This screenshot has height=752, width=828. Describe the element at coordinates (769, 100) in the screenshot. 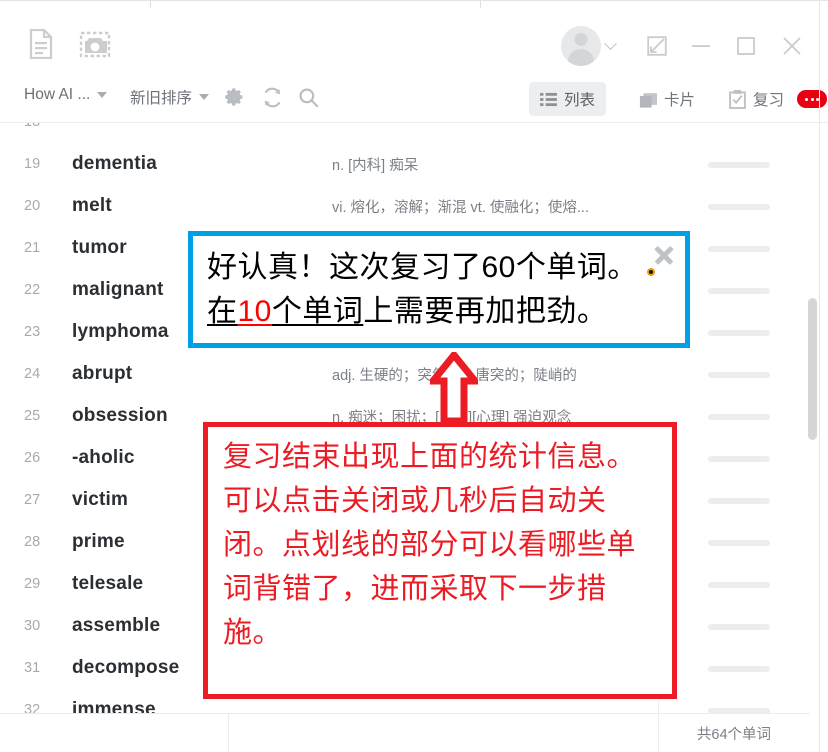

I see `review-label: 复习` at that location.